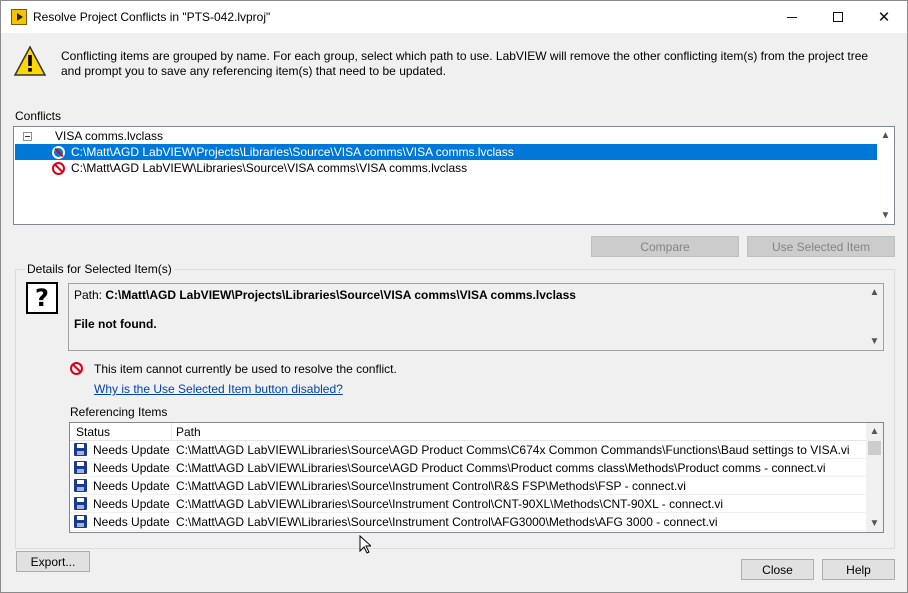 Image resolution: width=908 pixels, height=593 pixels. What do you see at coordinates (665, 246) in the screenshot?
I see `compare-button: Compare` at bounding box center [665, 246].